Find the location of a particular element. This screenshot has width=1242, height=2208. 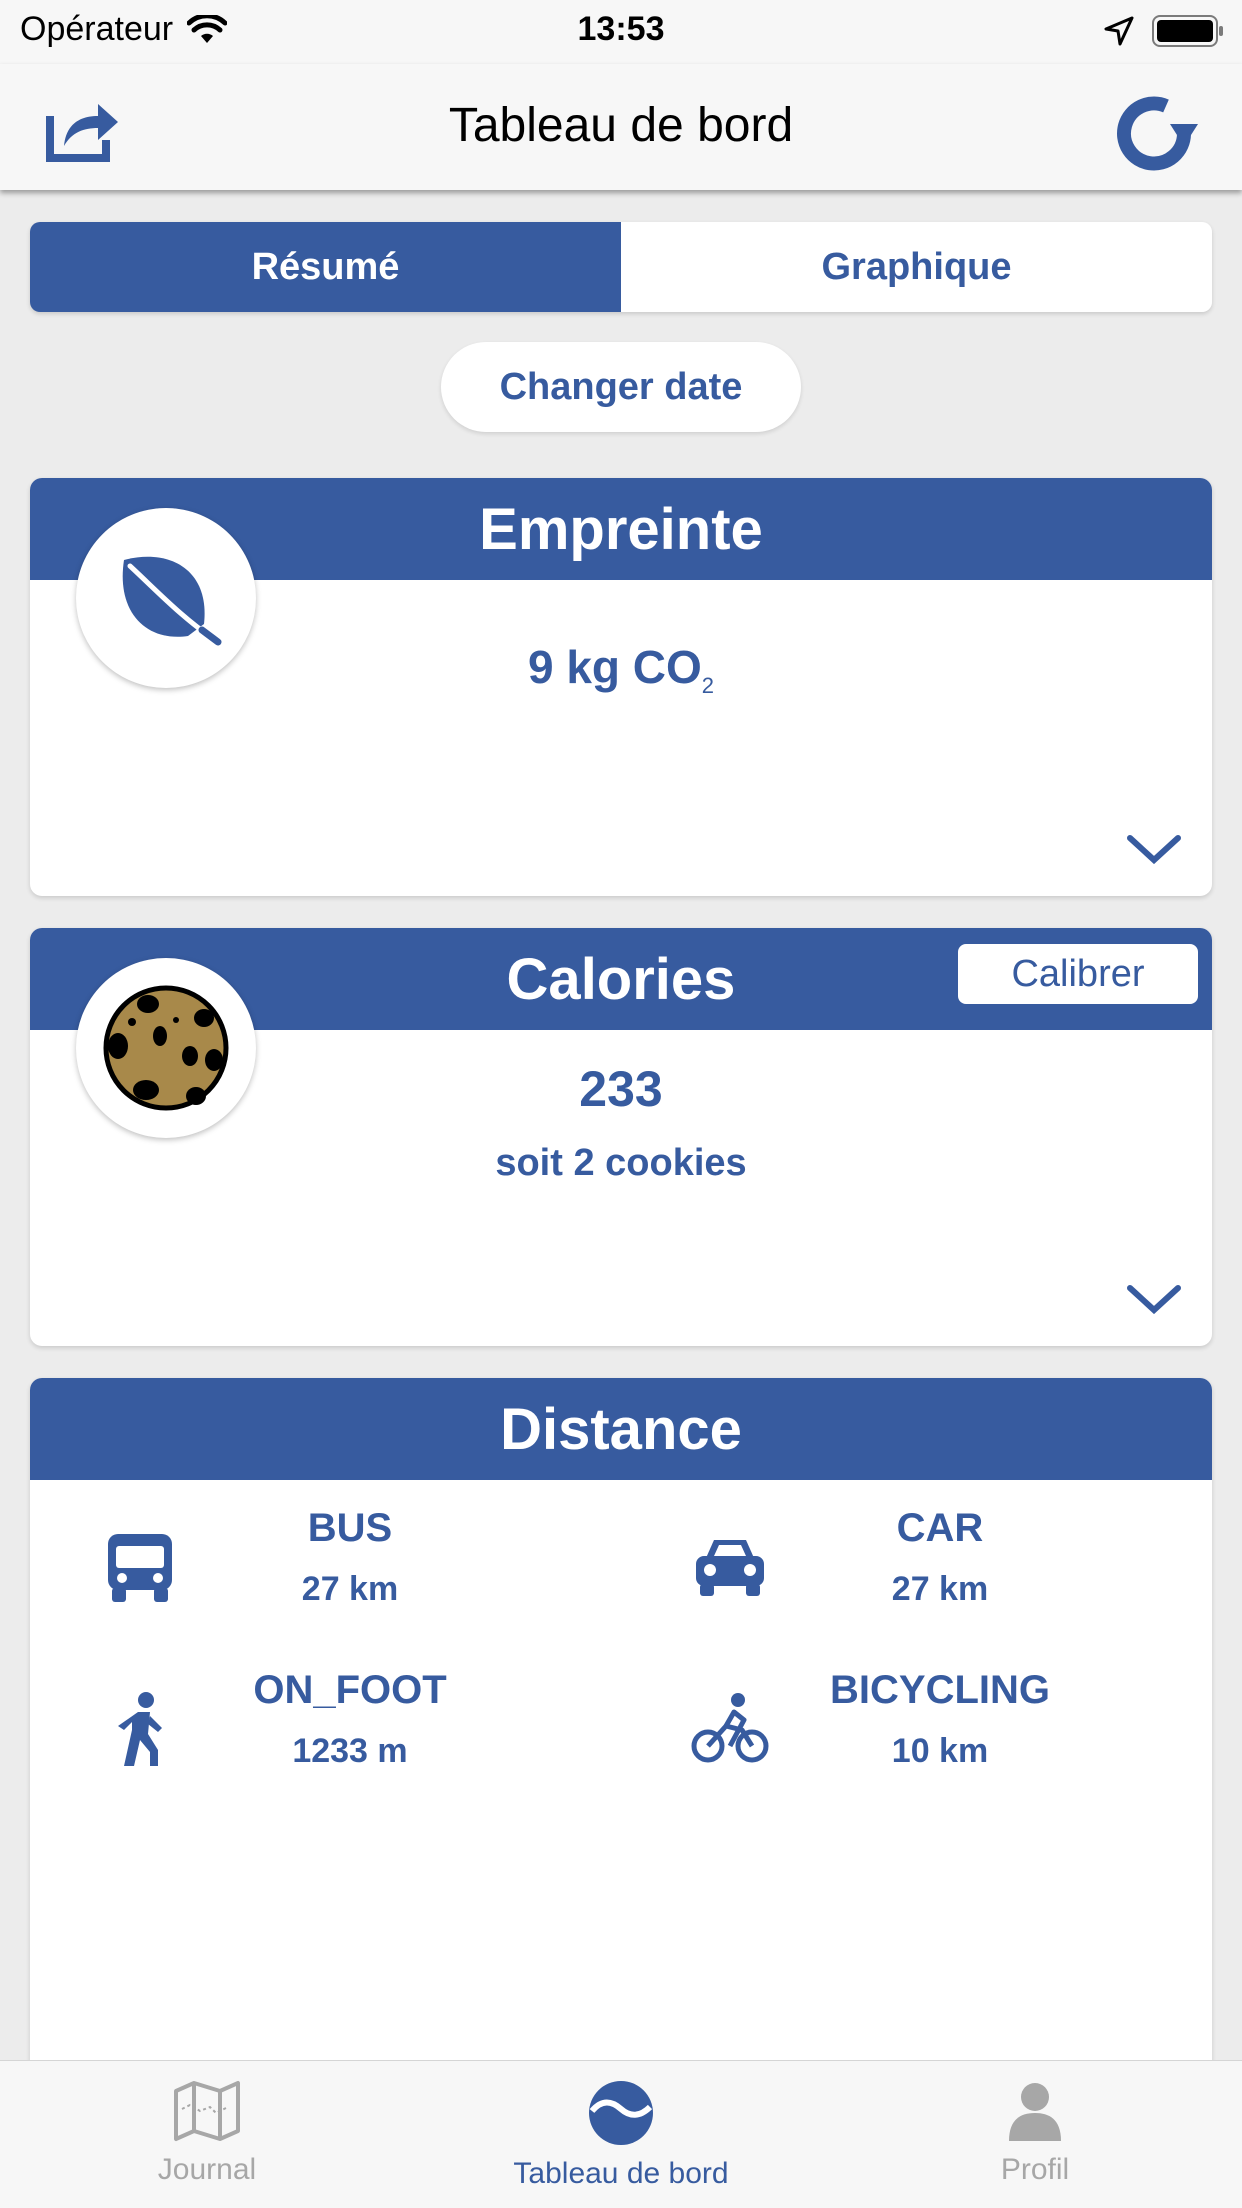

map-icon is located at coordinates (207, 2111).